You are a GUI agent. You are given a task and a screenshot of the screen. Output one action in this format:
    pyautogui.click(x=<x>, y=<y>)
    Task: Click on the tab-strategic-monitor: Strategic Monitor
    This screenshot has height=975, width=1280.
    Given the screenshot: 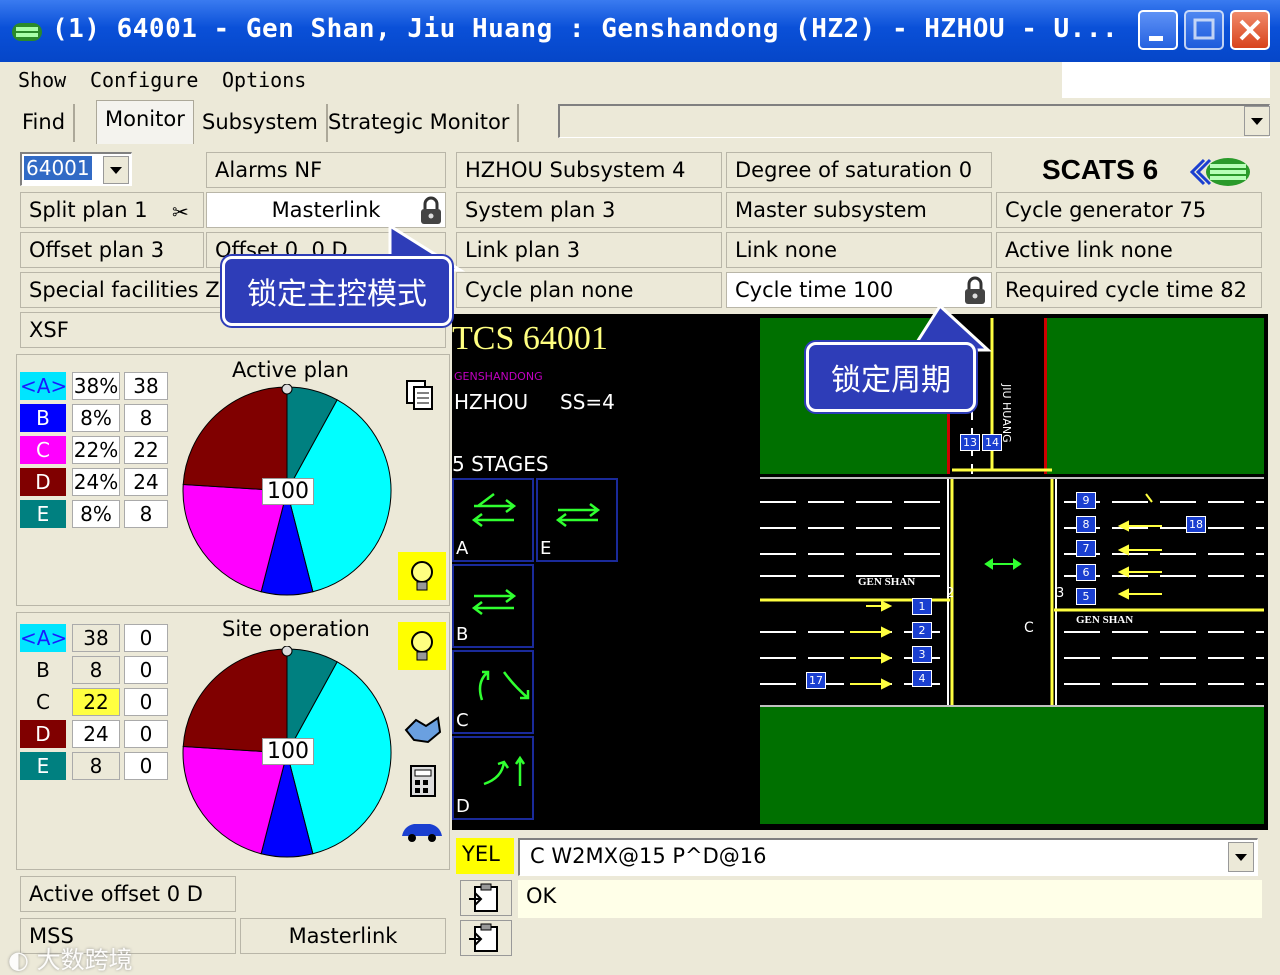 What is the action you would take?
    pyautogui.click(x=420, y=123)
    